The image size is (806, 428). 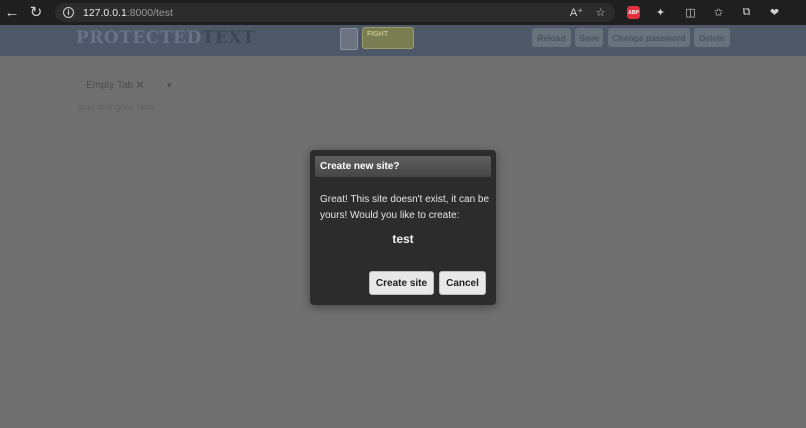 What do you see at coordinates (401, 283) in the screenshot?
I see `create-site-button: Create site` at bounding box center [401, 283].